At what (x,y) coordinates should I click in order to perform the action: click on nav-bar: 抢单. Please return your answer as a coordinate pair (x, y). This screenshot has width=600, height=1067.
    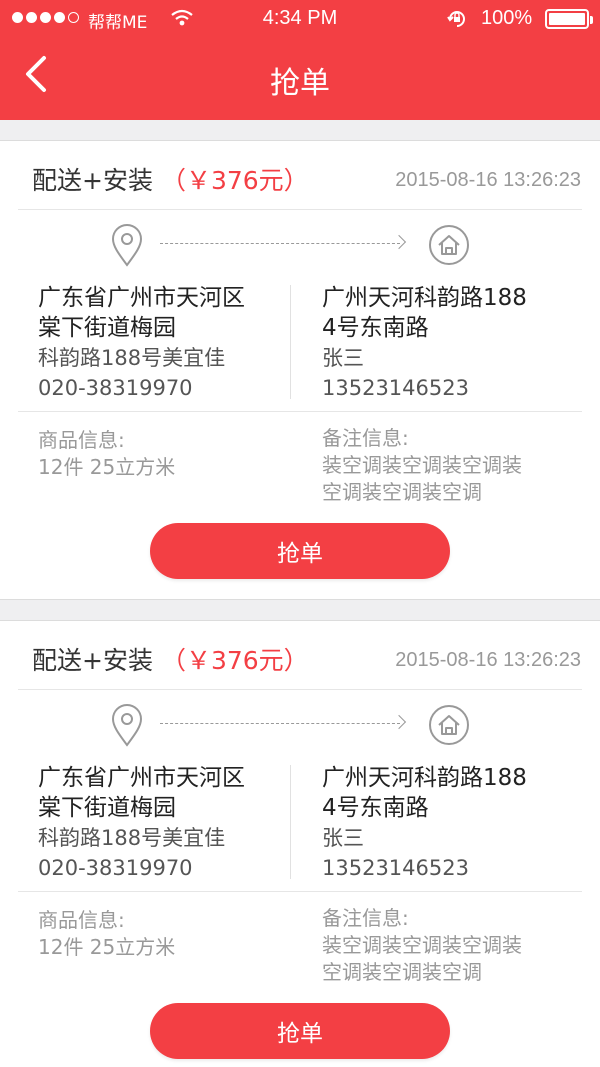
    Looking at the image, I should click on (300, 80).